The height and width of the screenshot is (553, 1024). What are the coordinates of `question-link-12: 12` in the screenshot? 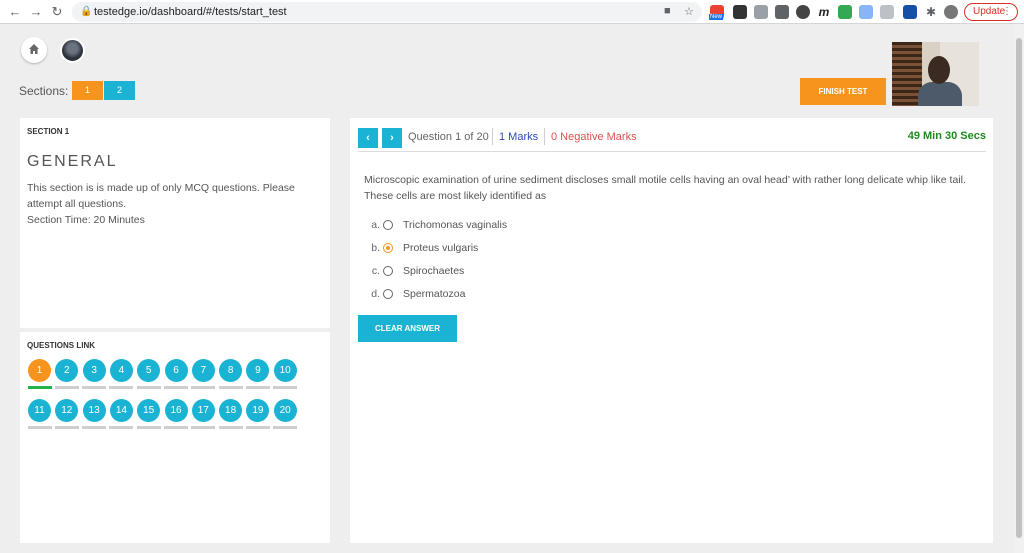 It's located at (67, 410).